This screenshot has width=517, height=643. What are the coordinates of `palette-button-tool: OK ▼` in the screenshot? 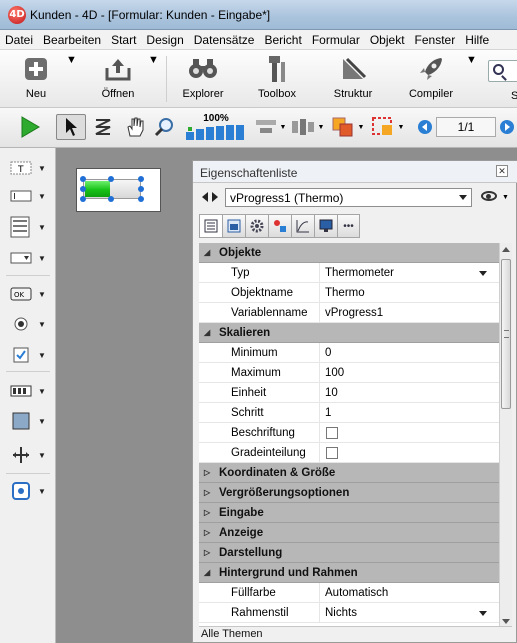 It's located at (30, 294).